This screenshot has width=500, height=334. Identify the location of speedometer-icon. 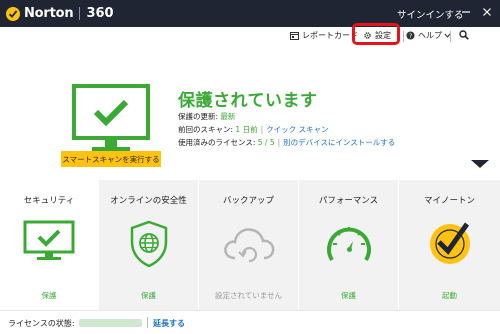
(348, 244).